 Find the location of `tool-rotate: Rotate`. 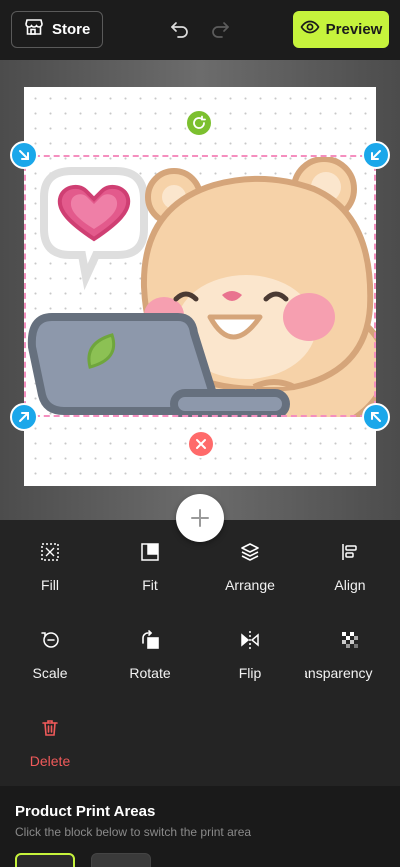

tool-rotate: Rotate is located at coordinates (150, 658).